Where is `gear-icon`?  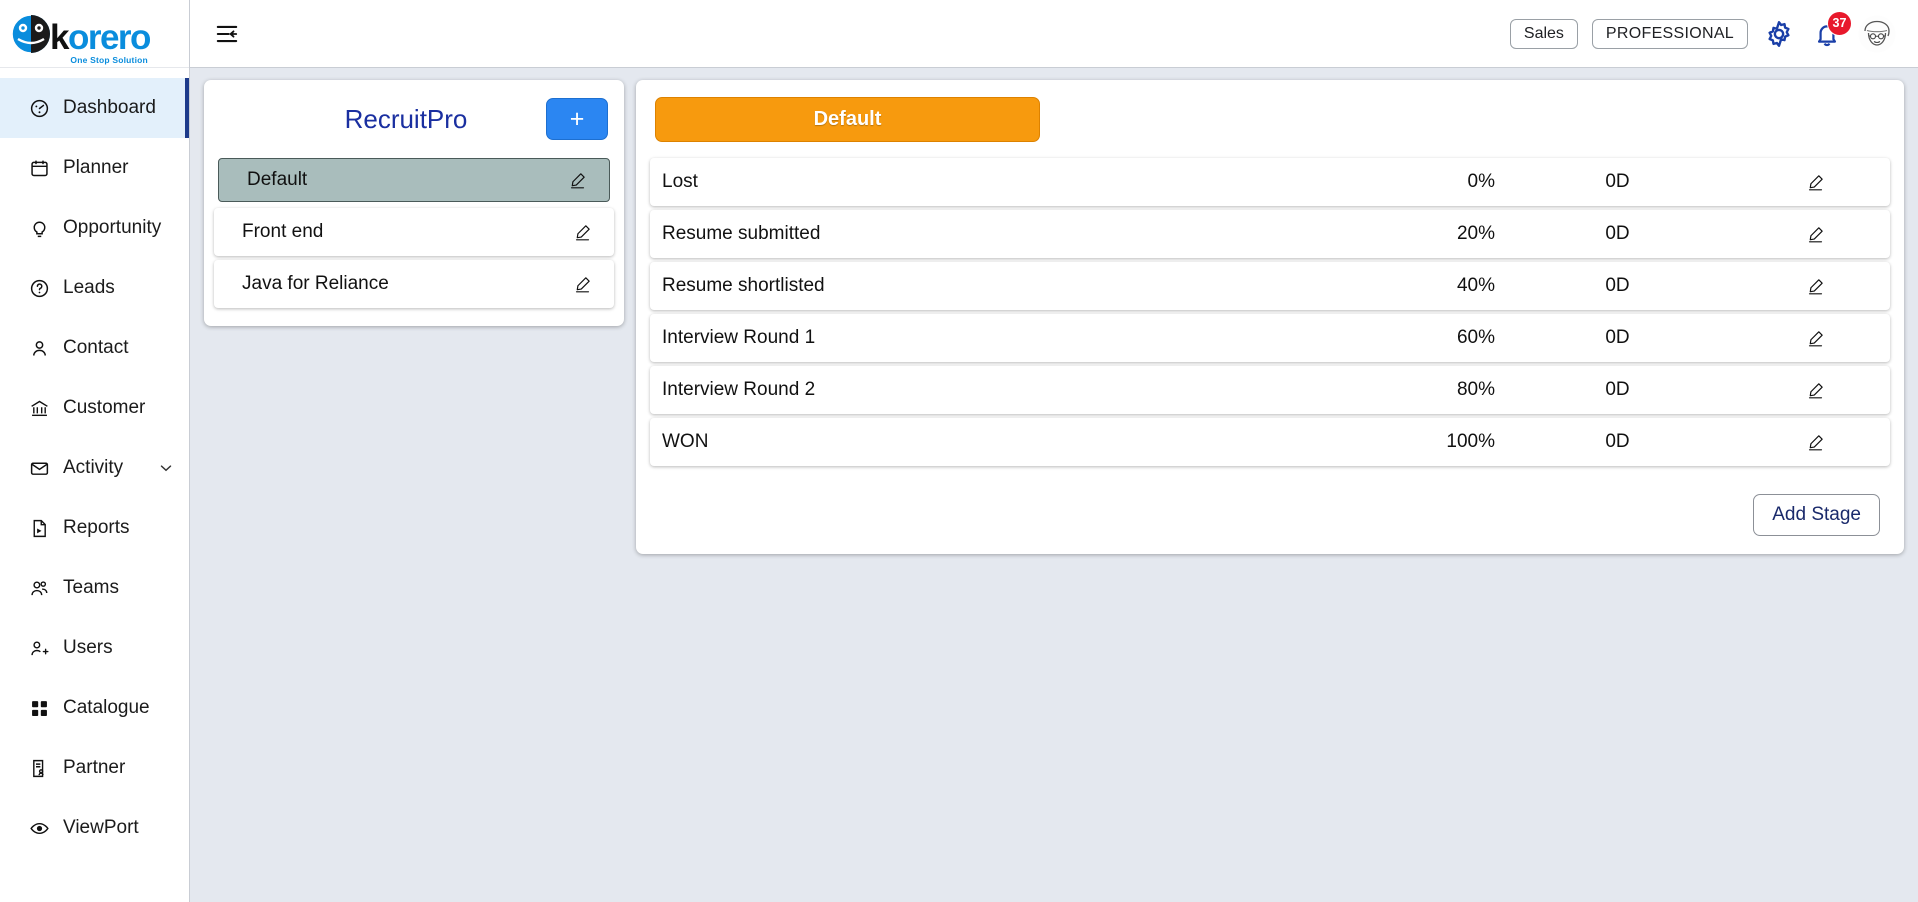 gear-icon is located at coordinates (1779, 34).